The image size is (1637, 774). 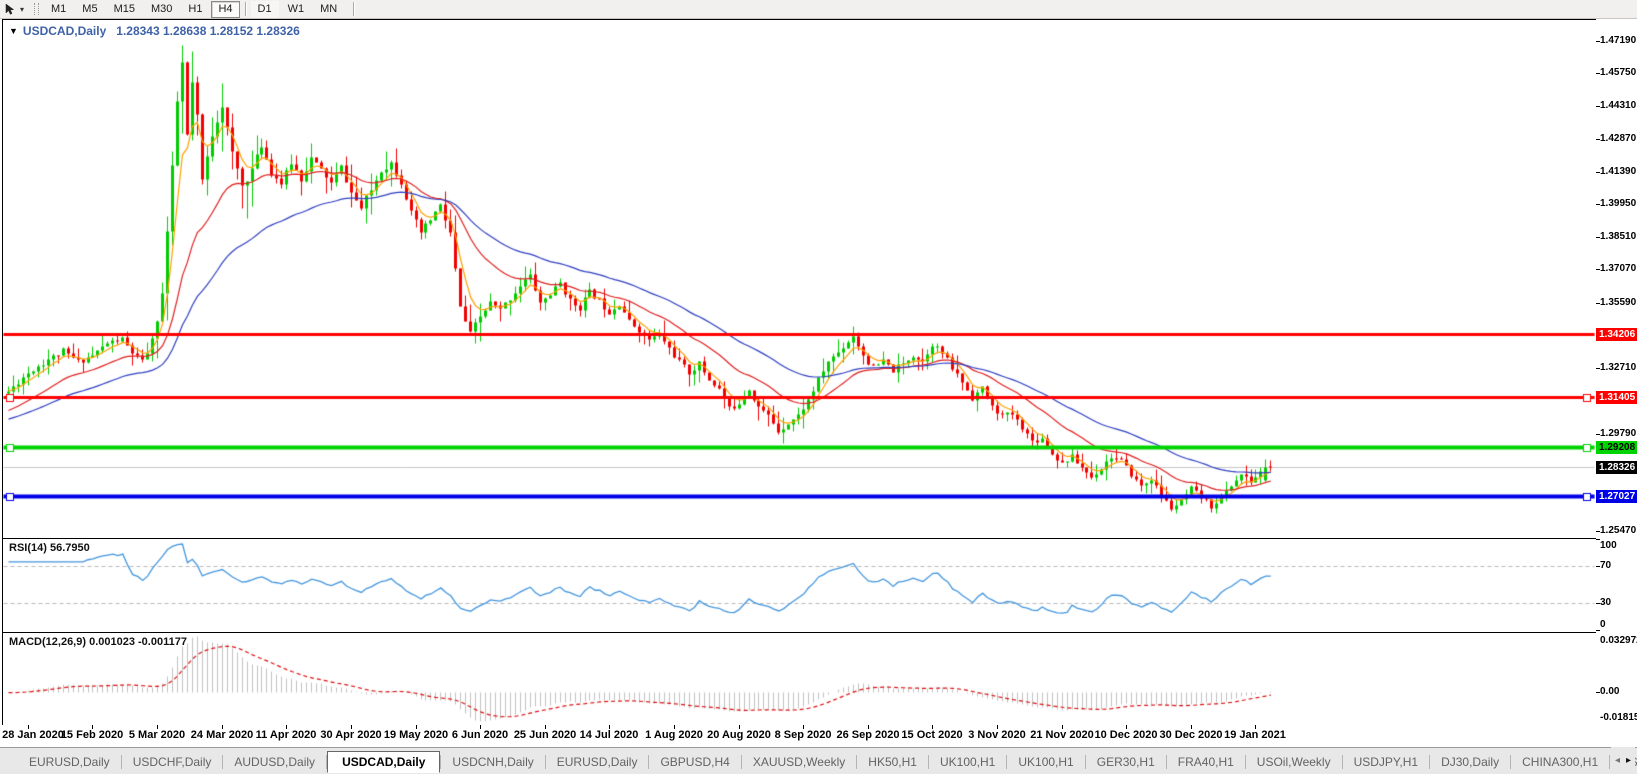 What do you see at coordinates (892, 762) in the screenshot?
I see `tab-hk50-h1: HK50,H1` at bounding box center [892, 762].